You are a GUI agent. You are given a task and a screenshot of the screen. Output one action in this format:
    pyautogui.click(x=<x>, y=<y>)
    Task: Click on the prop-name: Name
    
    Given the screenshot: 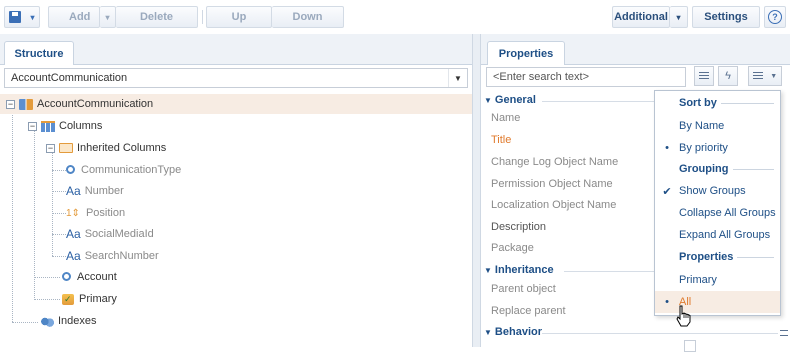 What is the action you would take?
    pyautogui.click(x=505, y=118)
    